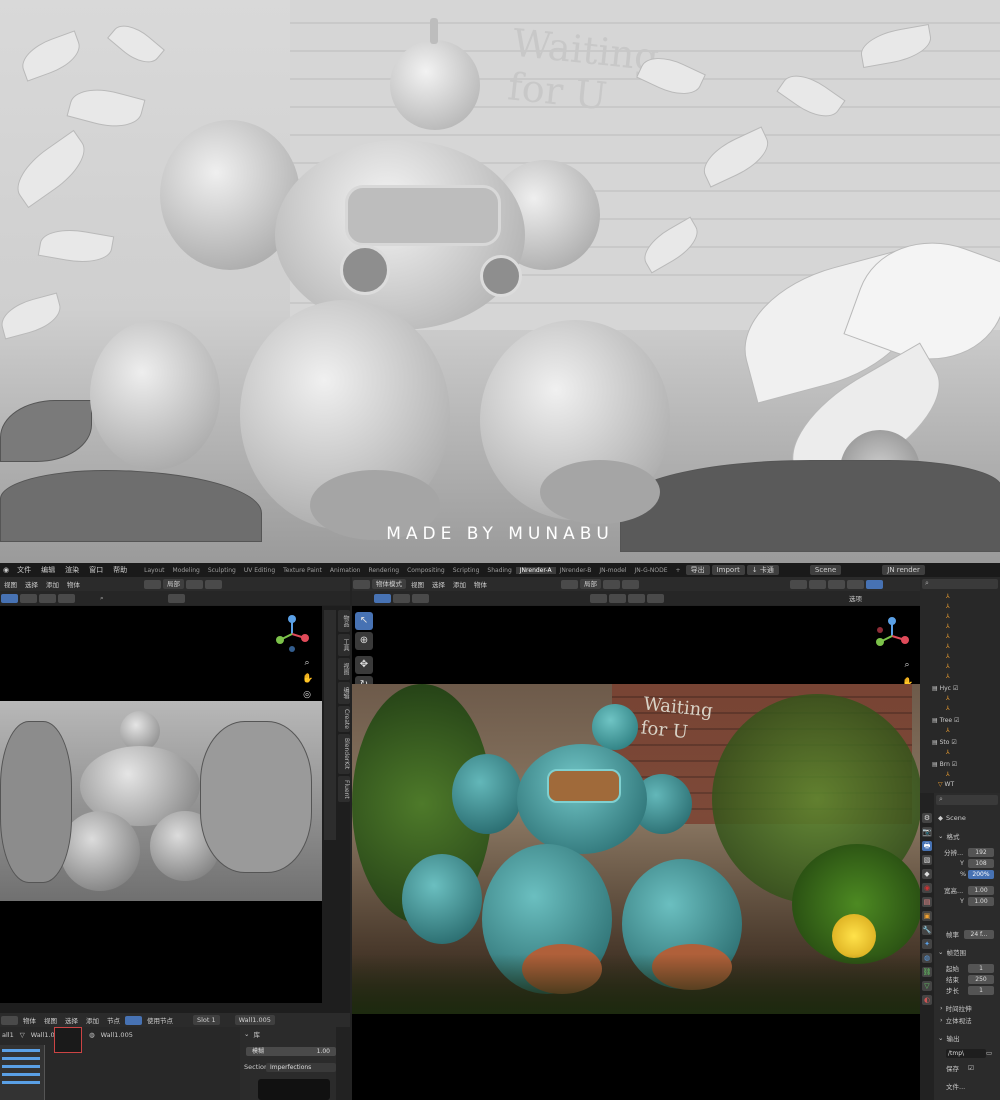  What do you see at coordinates (73, 584) in the screenshot?
I see `left-menu-object: 物体` at bounding box center [73, 584].